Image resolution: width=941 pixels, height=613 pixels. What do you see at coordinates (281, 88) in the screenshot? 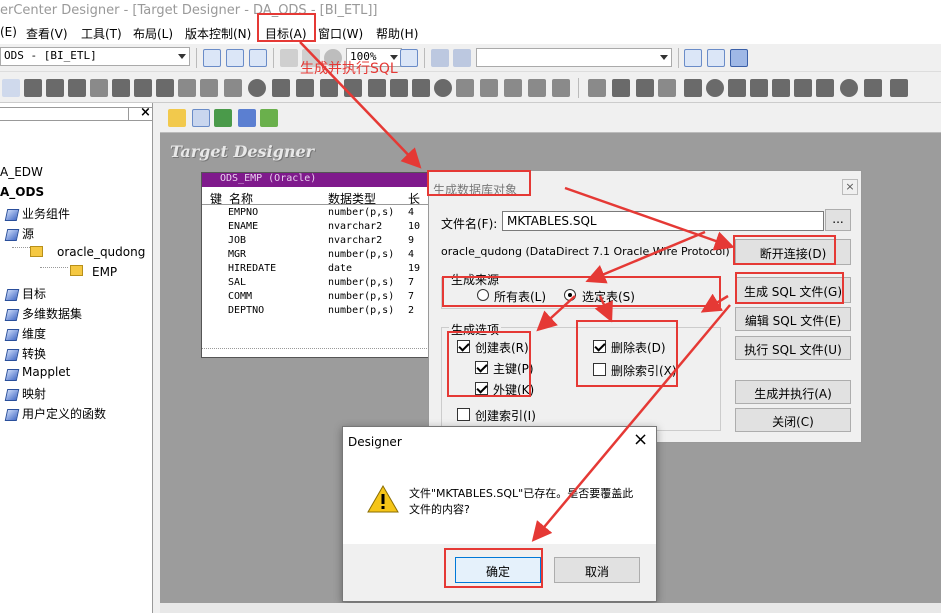
I see `joiner-icon` at bounding box center [281, 88].